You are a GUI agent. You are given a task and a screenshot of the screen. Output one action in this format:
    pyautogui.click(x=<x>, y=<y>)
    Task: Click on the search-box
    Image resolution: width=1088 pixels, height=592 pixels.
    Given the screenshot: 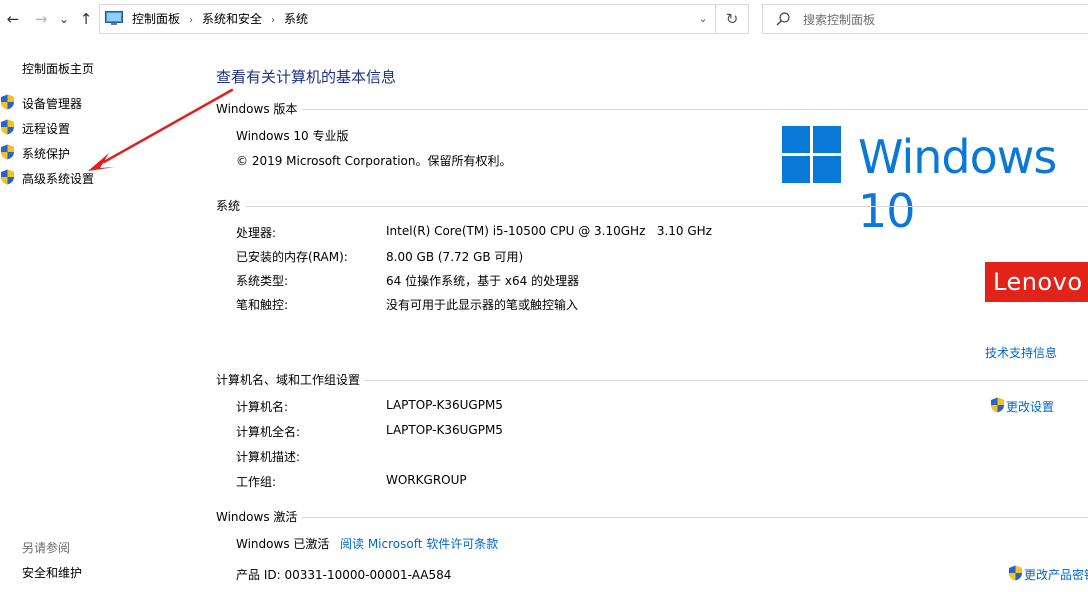 What is the action you would take?
    pyautogui.click(x=925, y=19)
    